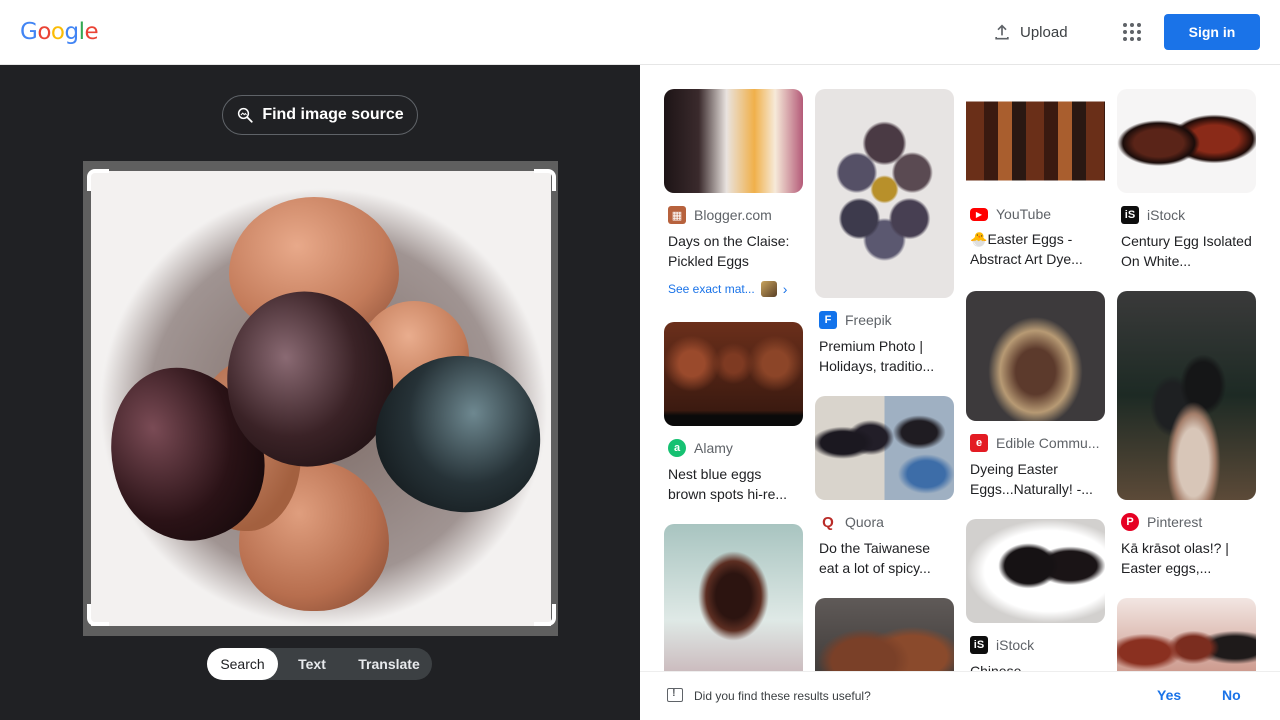 The image size is (1280, 720). What do you see at coordinates (389, 664) in the screenshot?
I see `tab-translate: Translate` at bounding box center [389, 664].